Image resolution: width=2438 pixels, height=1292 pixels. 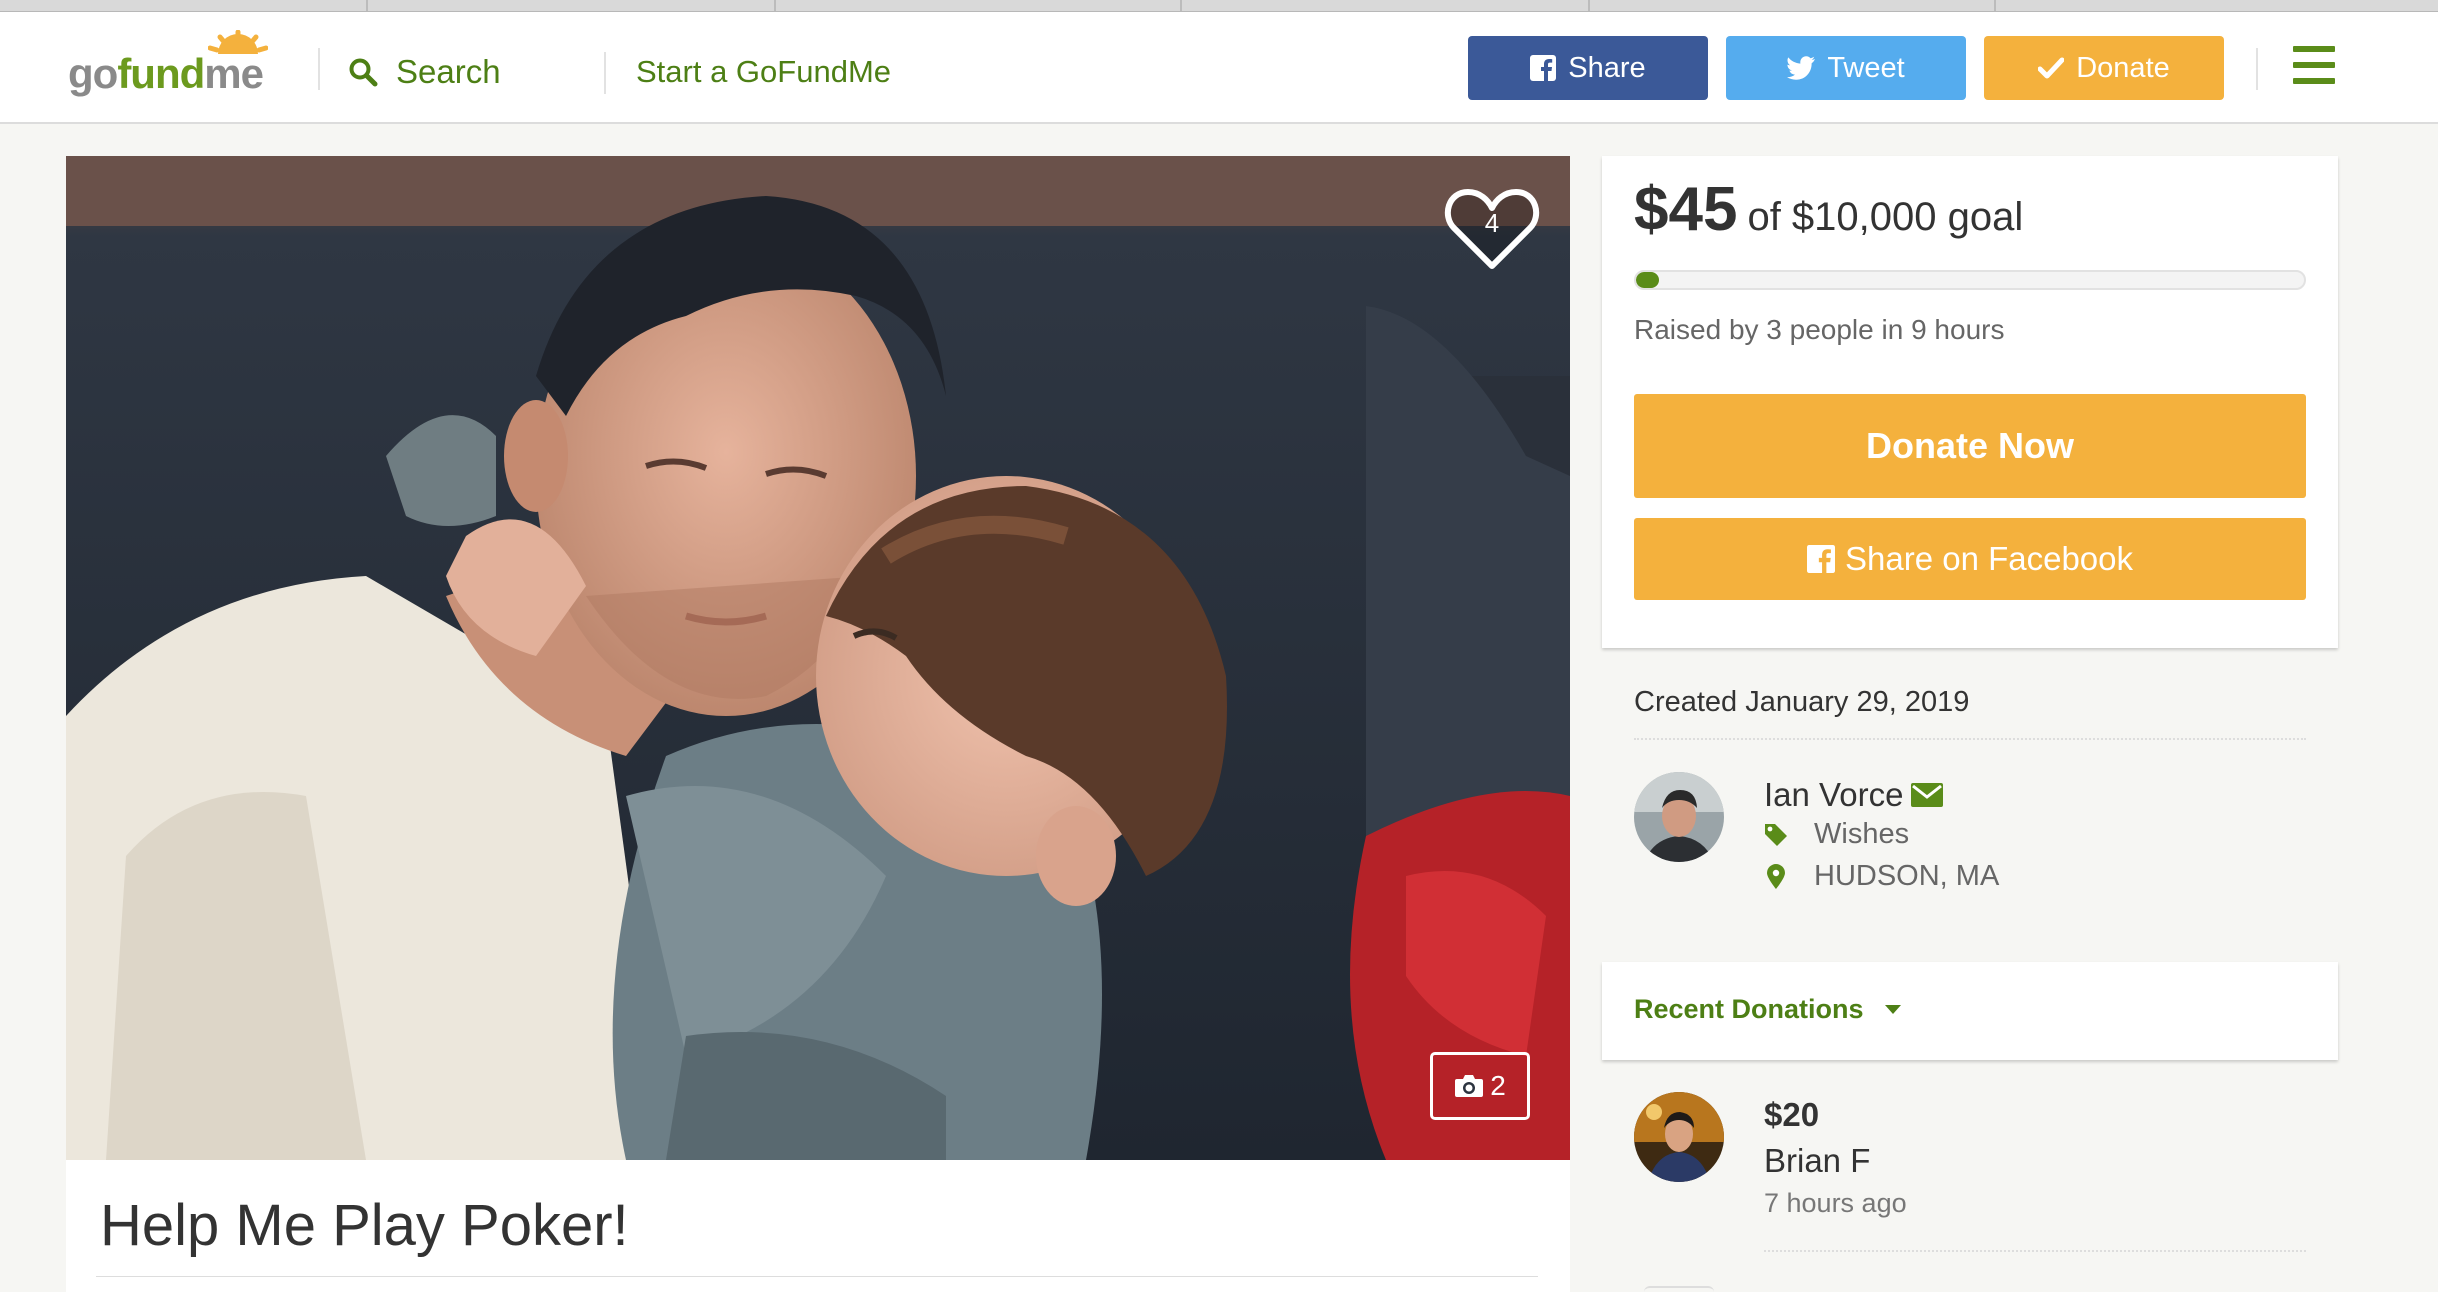 I want to click on heart-count: 4, so click(x=1492, y=223).